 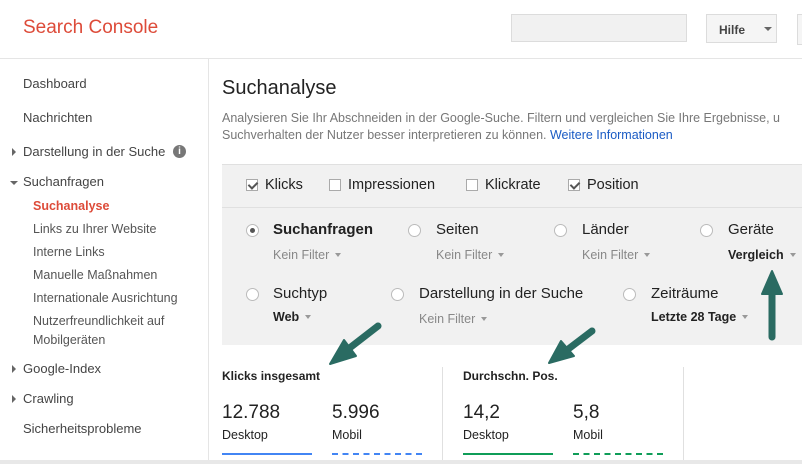 I want to click on annotation-arrows, so click(x=556, y=317).